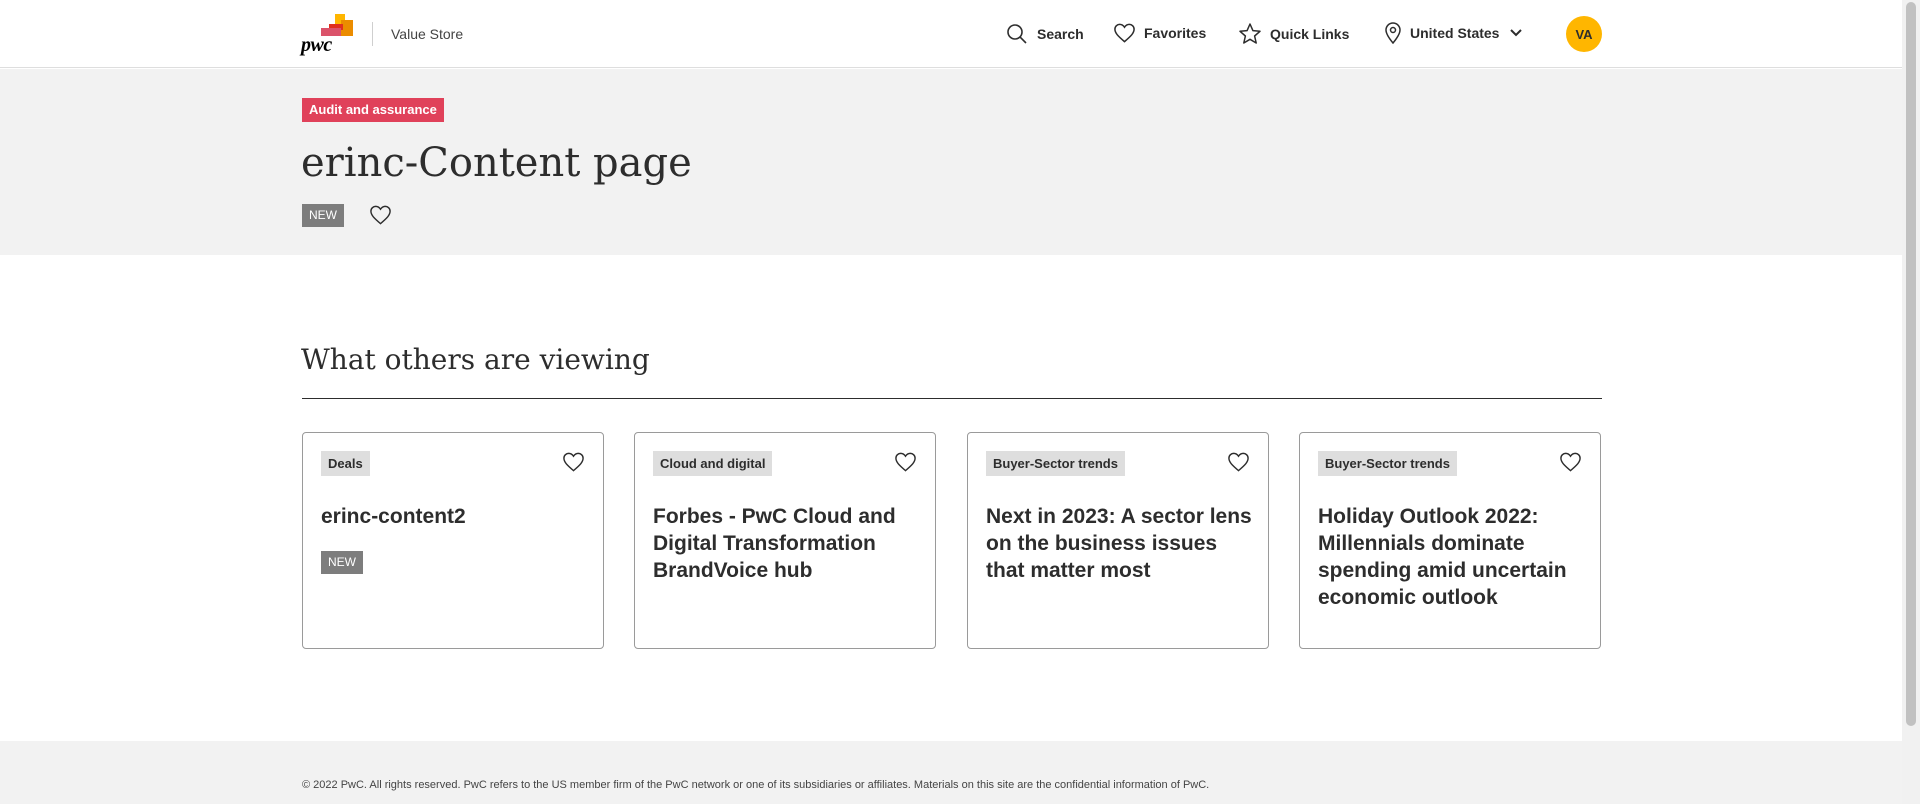 The height and width of the screenshot is (804, 1920). I want to click on heart-icon, so click(1124, 33).